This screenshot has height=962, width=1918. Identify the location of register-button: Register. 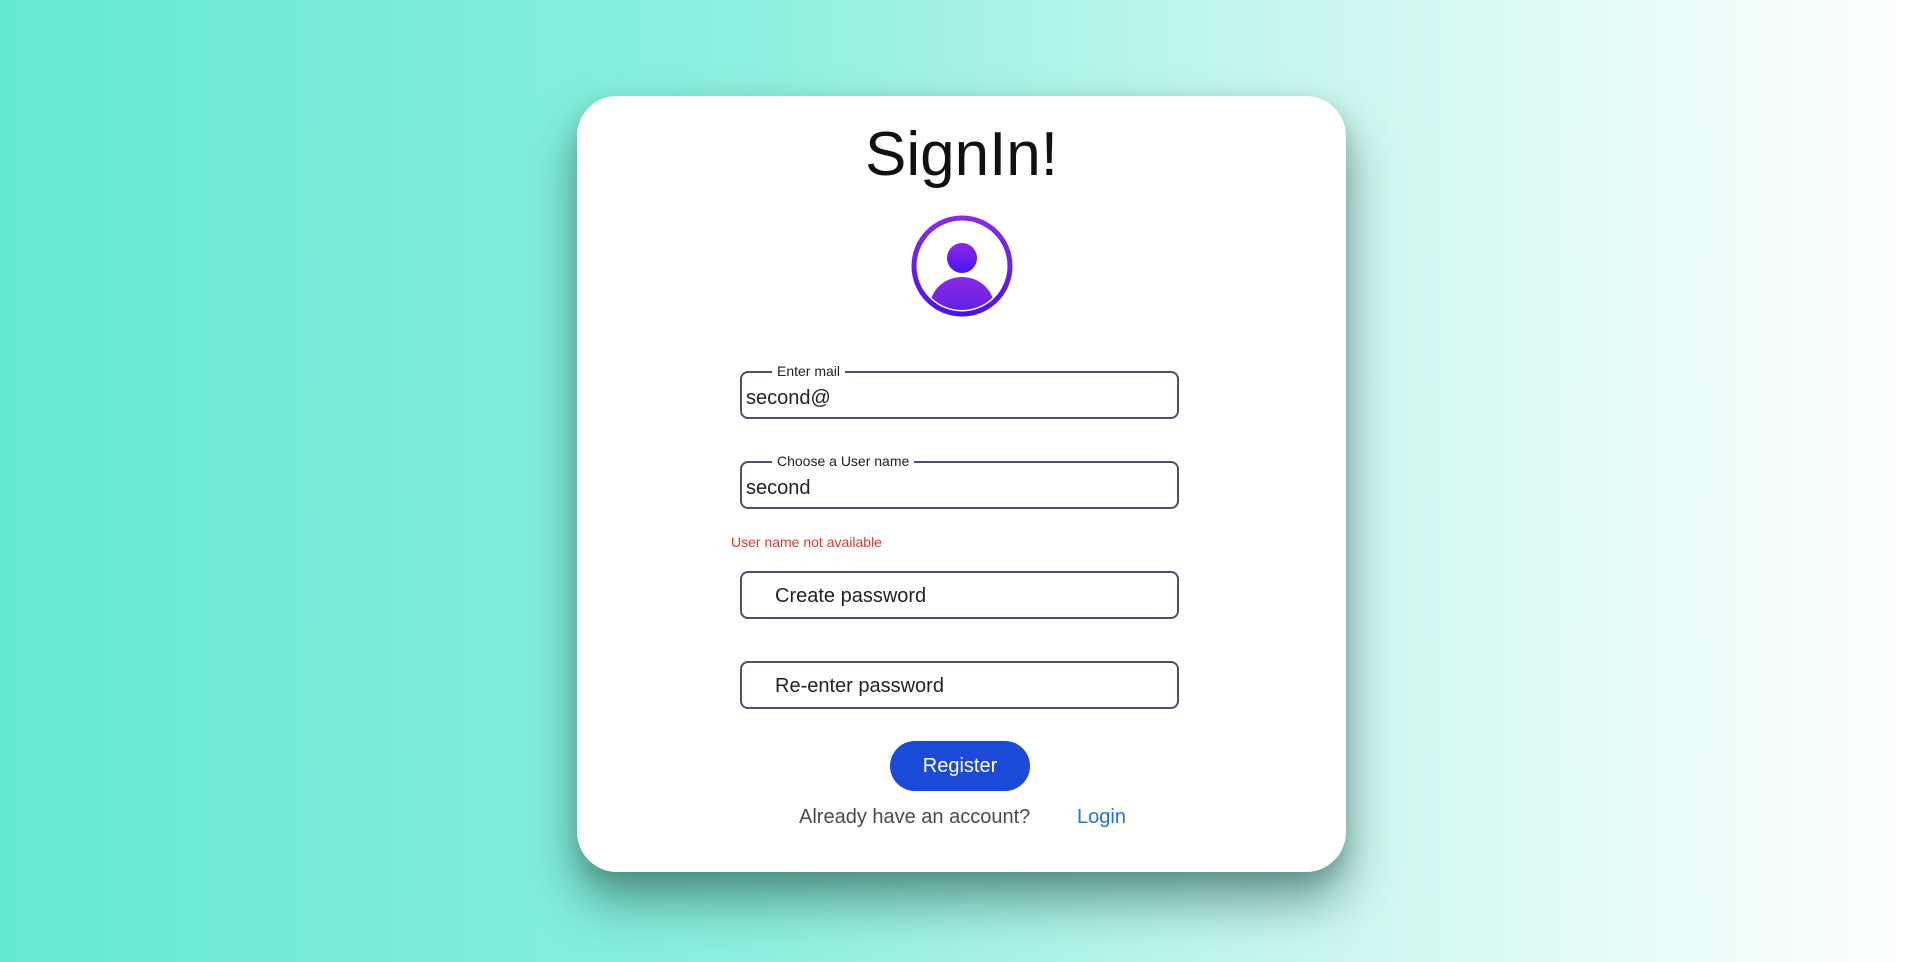
(960, 766).